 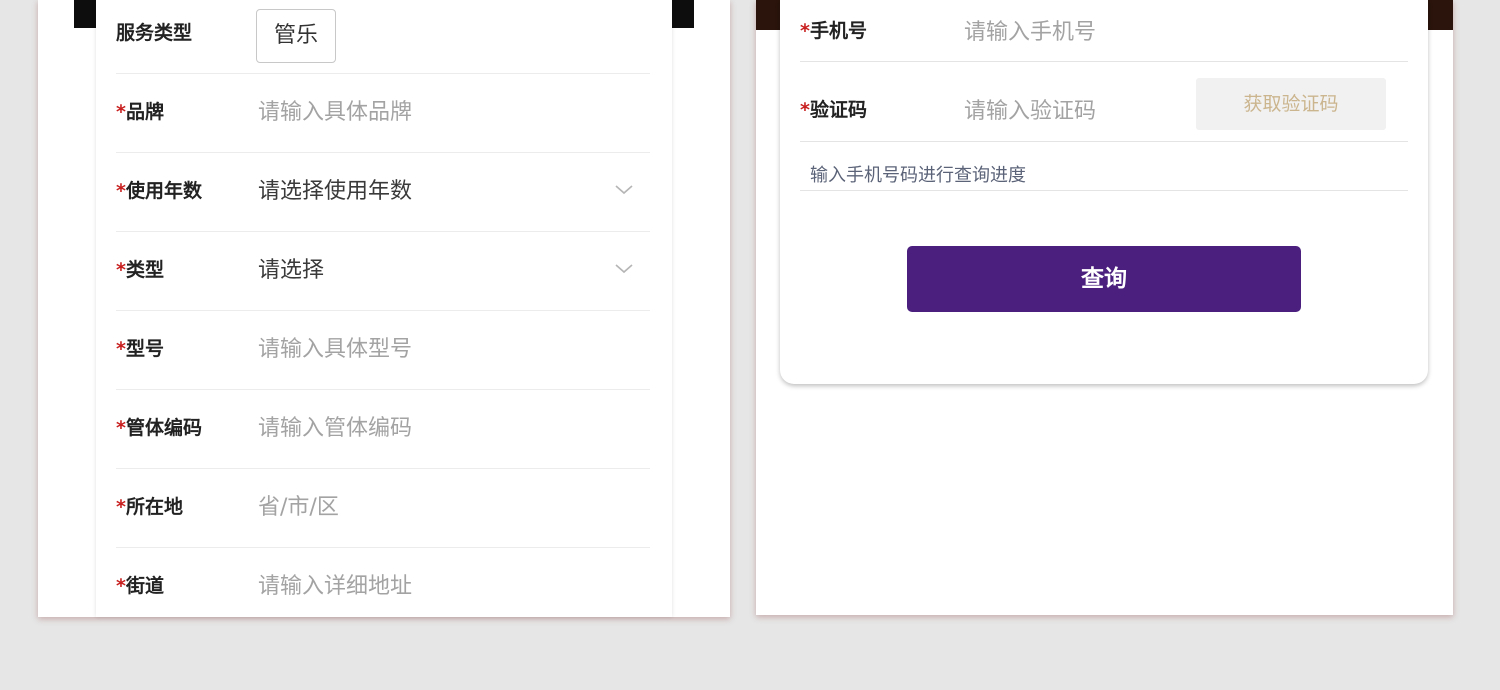 What do you see at coordinates (335, 428) in the screenshot?
I see `body-code-input: 请输入管体编码` at bounding box center [335, 428].